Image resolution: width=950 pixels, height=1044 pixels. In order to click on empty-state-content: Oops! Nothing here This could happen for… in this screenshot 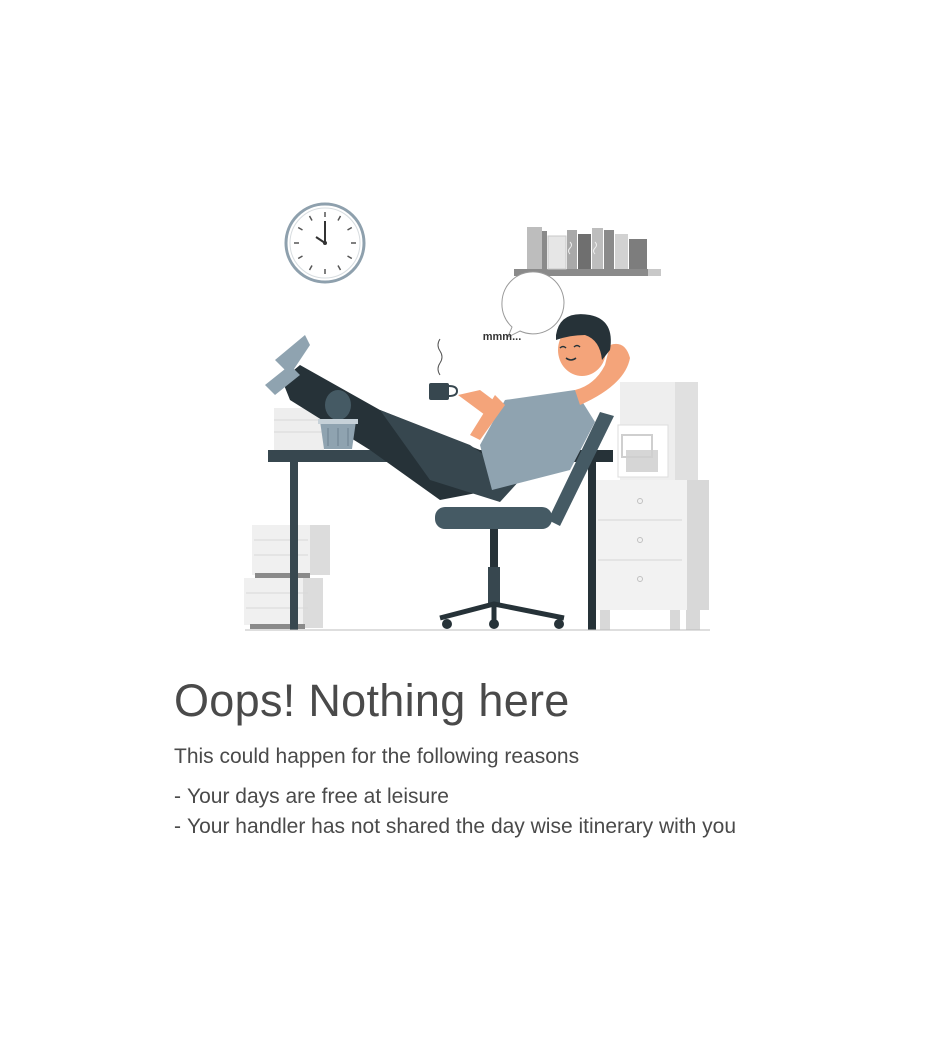, I will do `click(524, 757)`.